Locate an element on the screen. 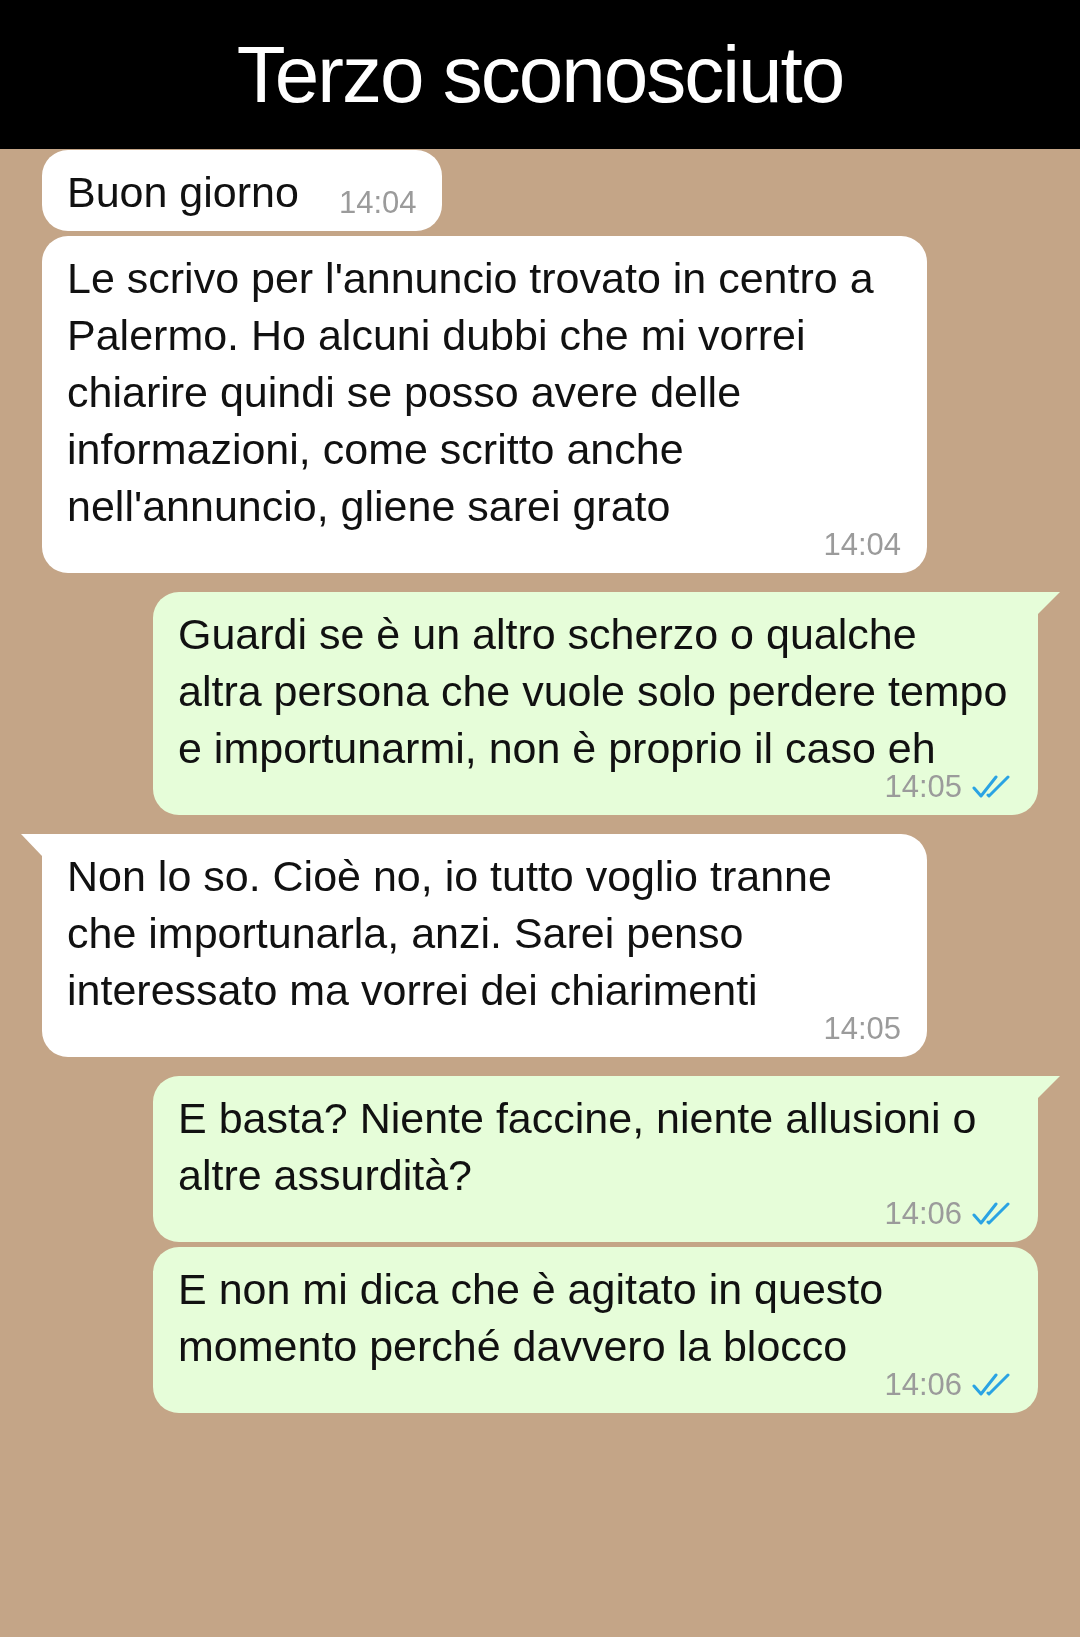  chat-title: Terzo sconosciuto is located at coordinates (540, 74).